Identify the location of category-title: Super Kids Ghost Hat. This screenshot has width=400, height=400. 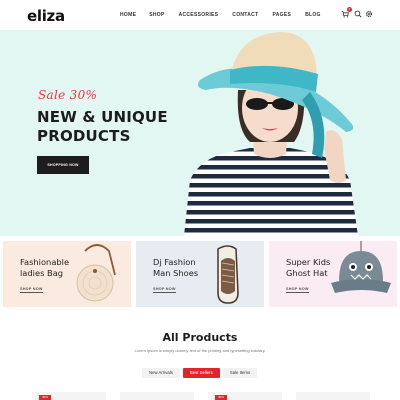
(308, 267).